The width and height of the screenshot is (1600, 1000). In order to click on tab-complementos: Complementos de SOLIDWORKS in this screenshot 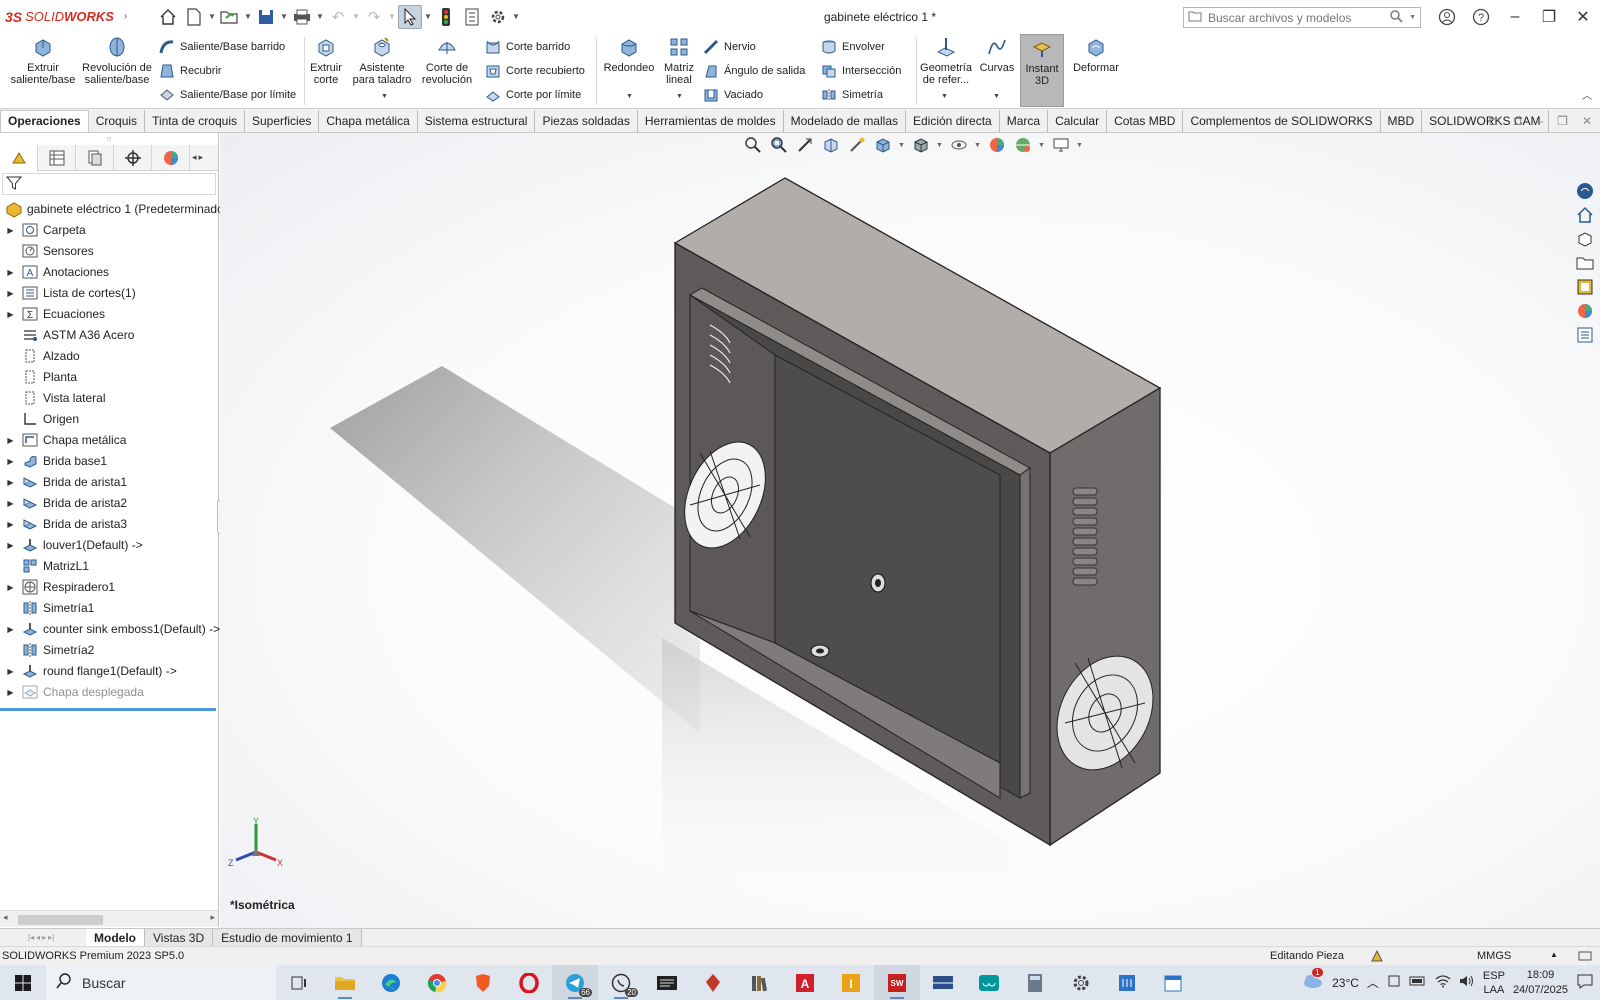, I will do `click(1282, 120)`.